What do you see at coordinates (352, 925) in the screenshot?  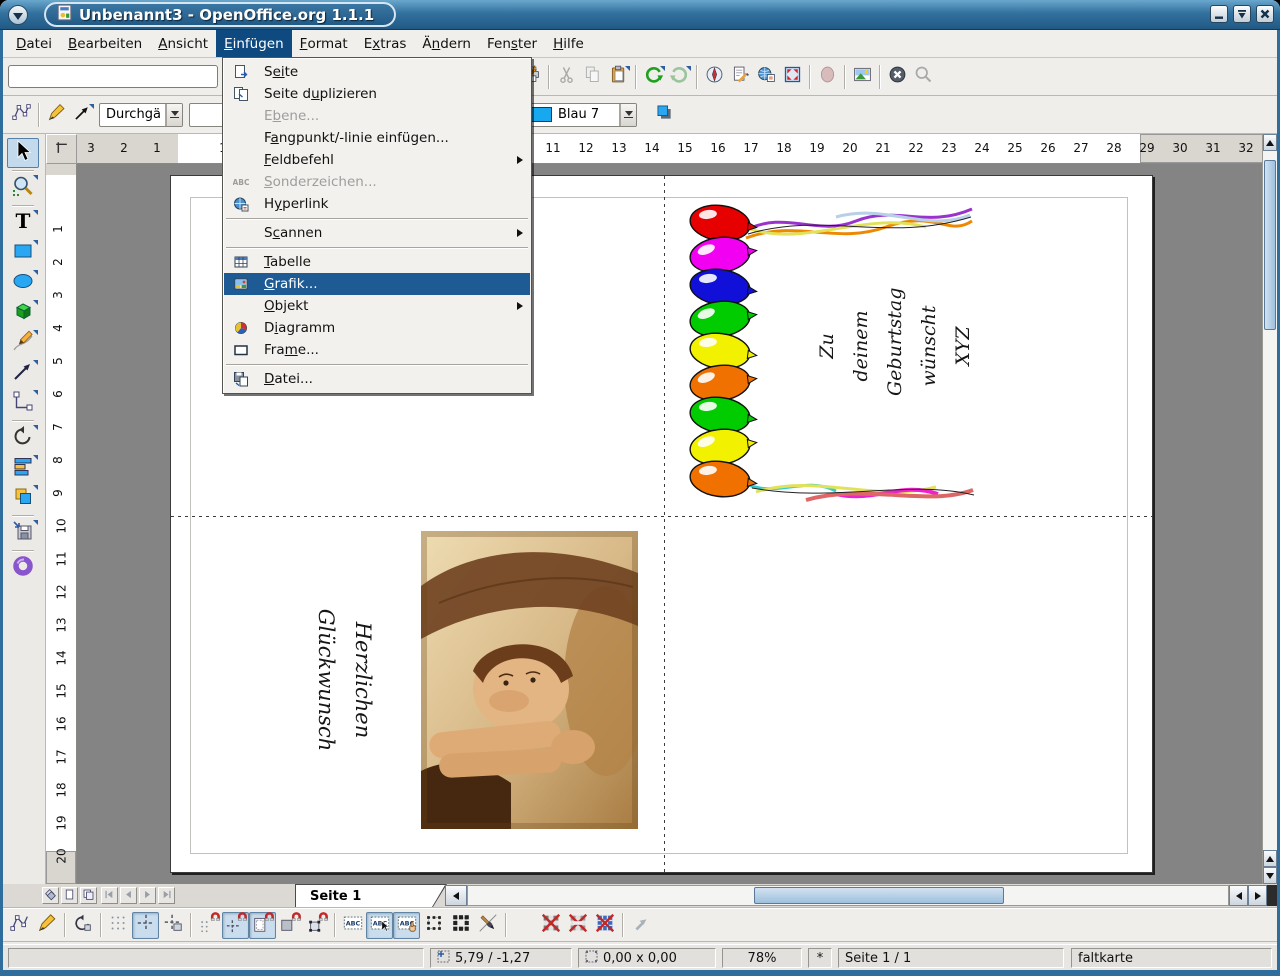 I see `quick-edit-button: ABC` at bounding box center [352, 925].